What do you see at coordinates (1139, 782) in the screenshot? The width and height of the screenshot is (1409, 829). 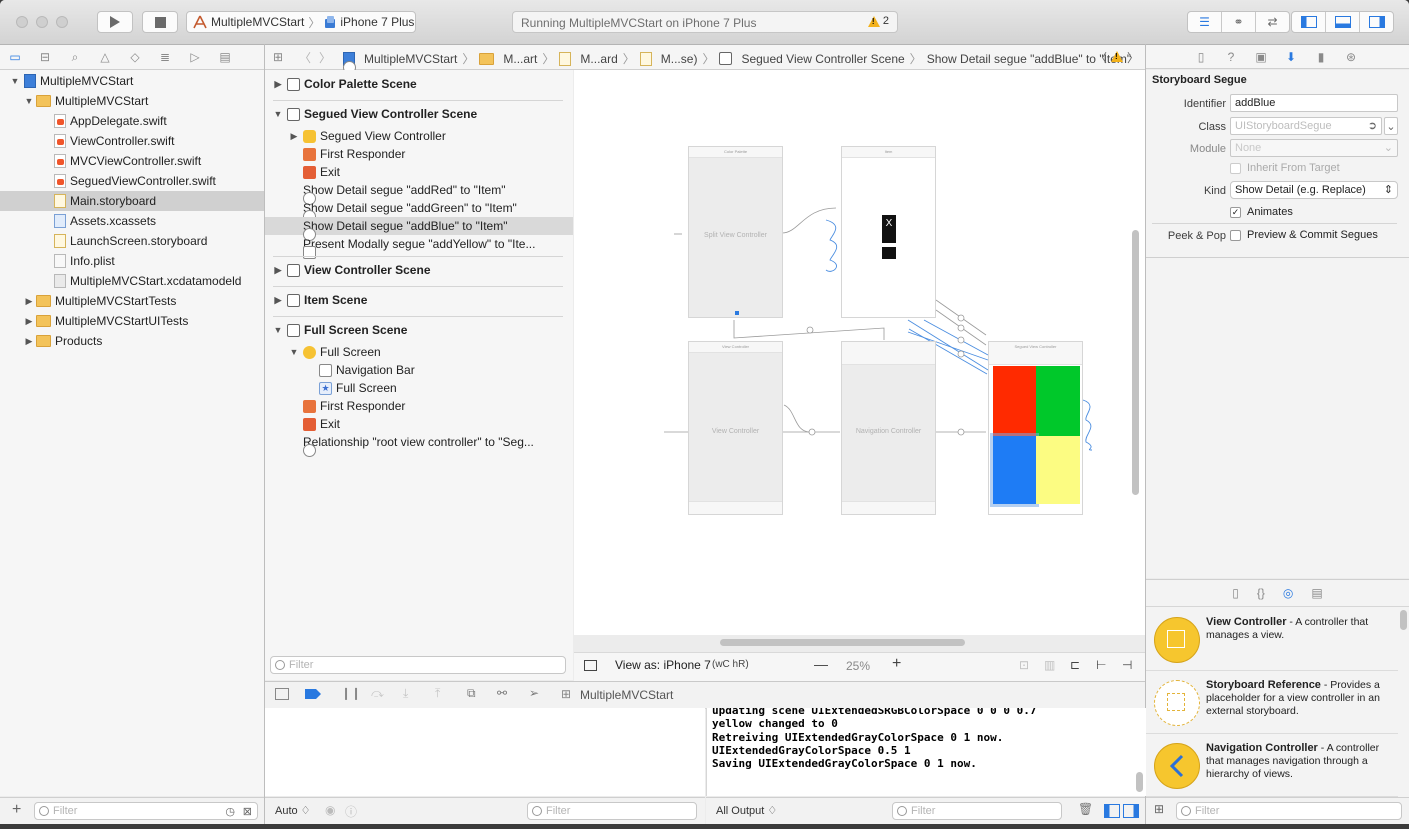 I see `console-scrollbar` at bounding box center [1139, 782].